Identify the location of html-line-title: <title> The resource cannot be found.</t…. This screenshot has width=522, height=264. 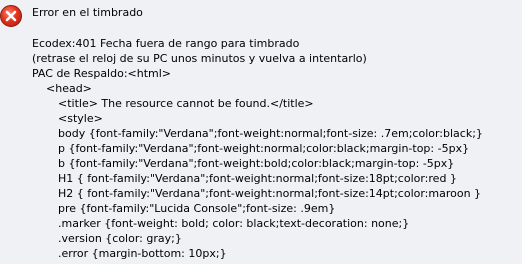
(186, 103).